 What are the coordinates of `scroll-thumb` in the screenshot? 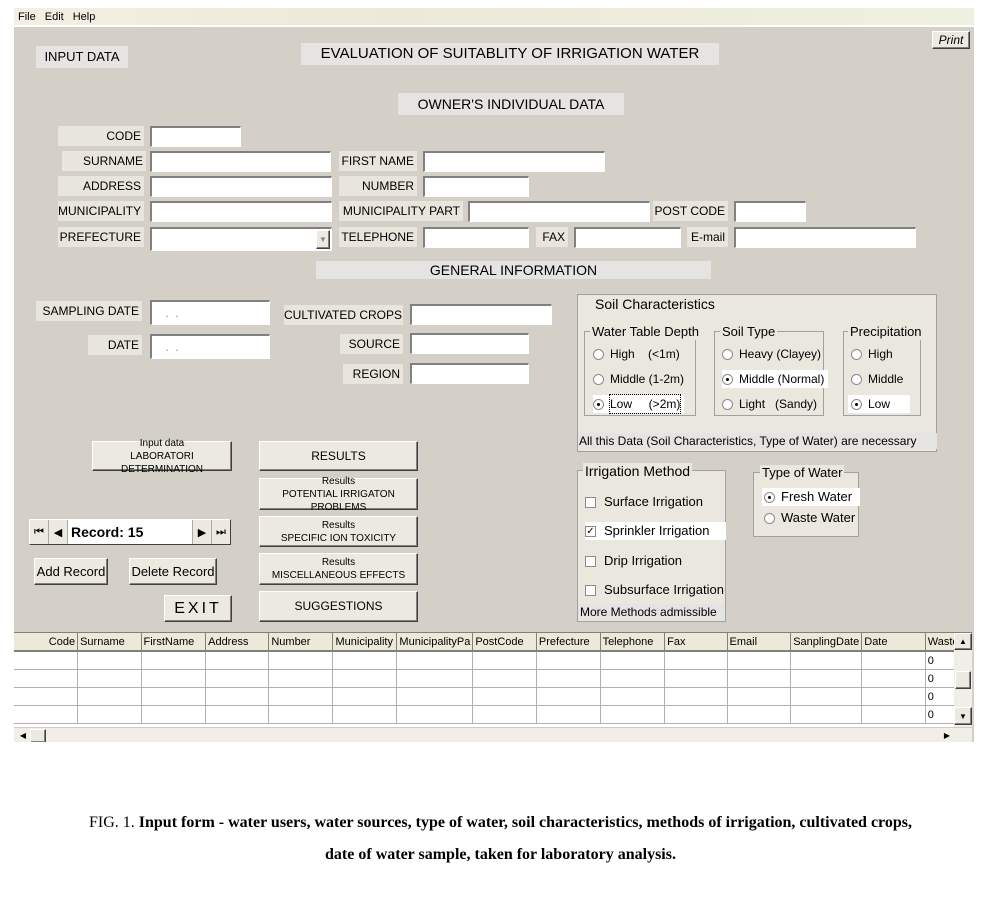 It's located at (963, 680).